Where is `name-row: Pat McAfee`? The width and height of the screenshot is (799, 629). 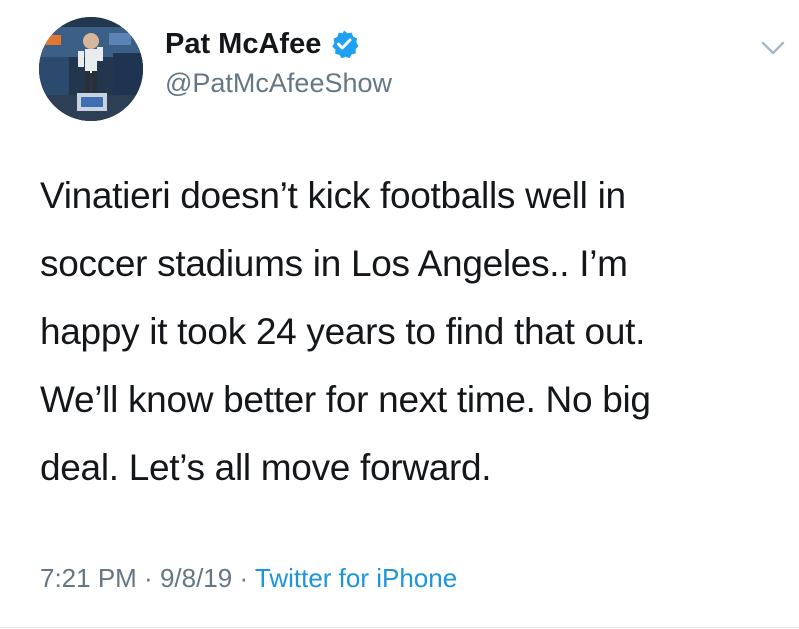 name-row: Pat McAfee is located at coordinates (262, 44).